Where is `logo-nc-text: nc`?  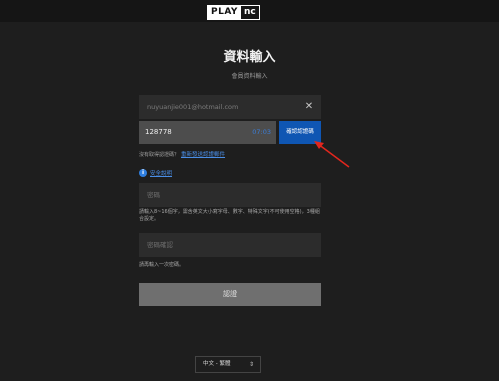
logo-nc-text: nc is located at coordinates (249, 12).